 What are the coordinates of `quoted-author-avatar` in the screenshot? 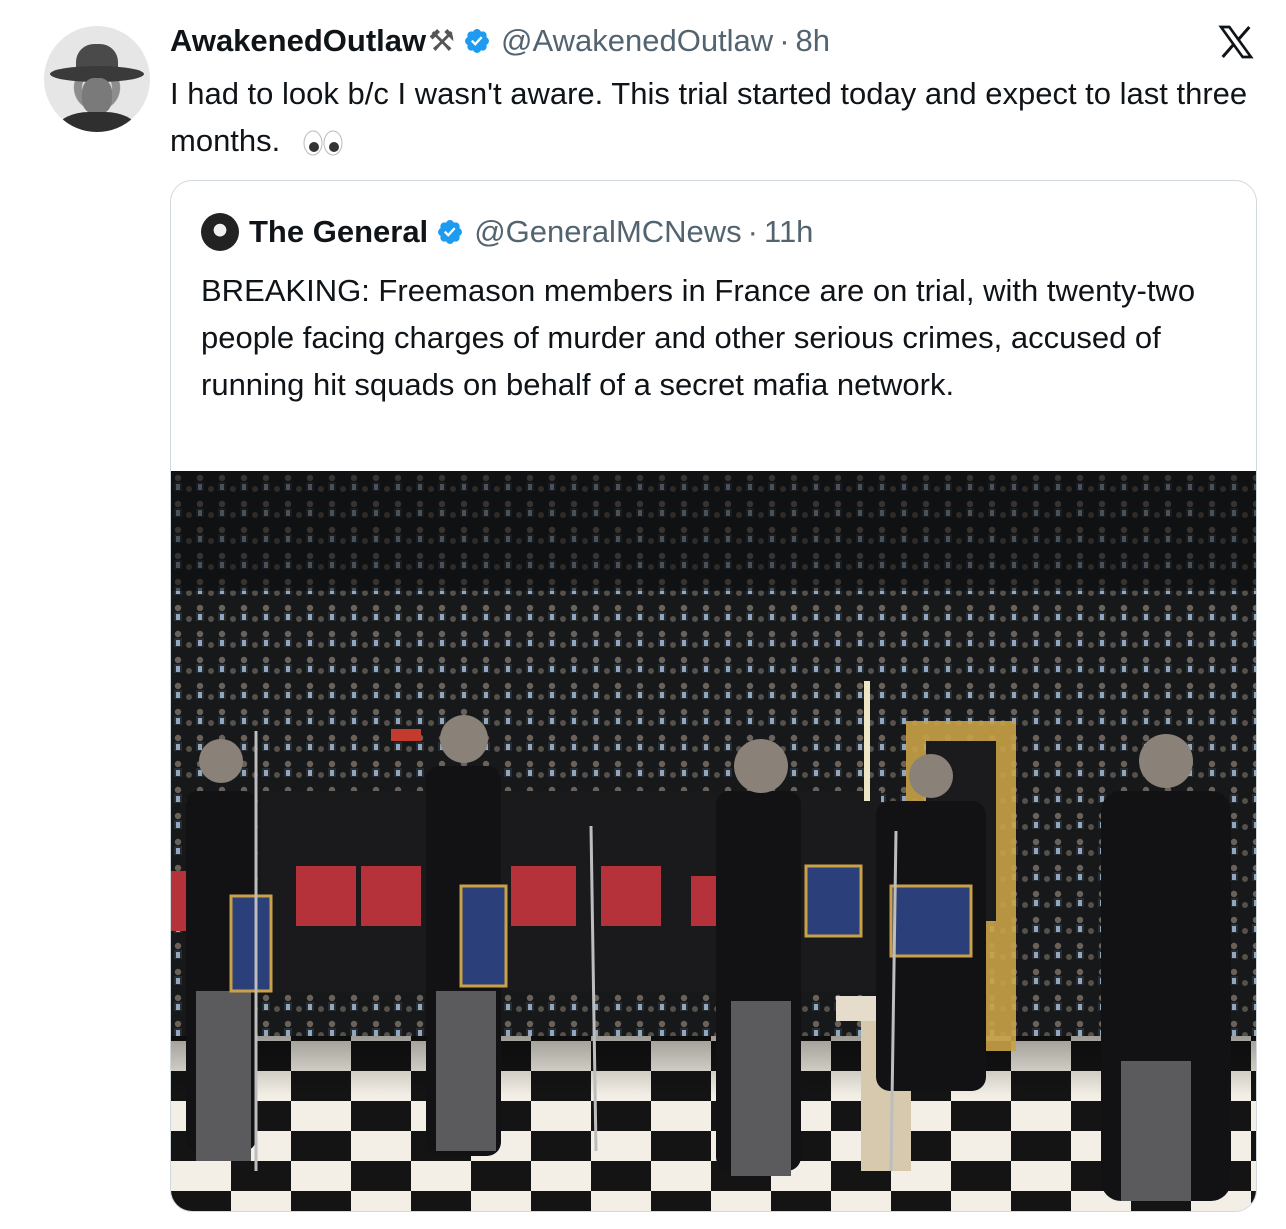 It's located at (220, 232).